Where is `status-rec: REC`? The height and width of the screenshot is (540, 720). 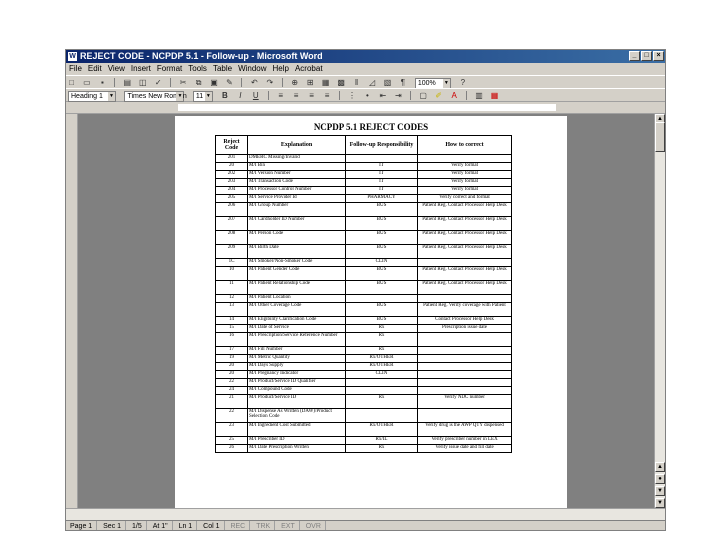
status-rec: REC is located at coordinates (238, 525).